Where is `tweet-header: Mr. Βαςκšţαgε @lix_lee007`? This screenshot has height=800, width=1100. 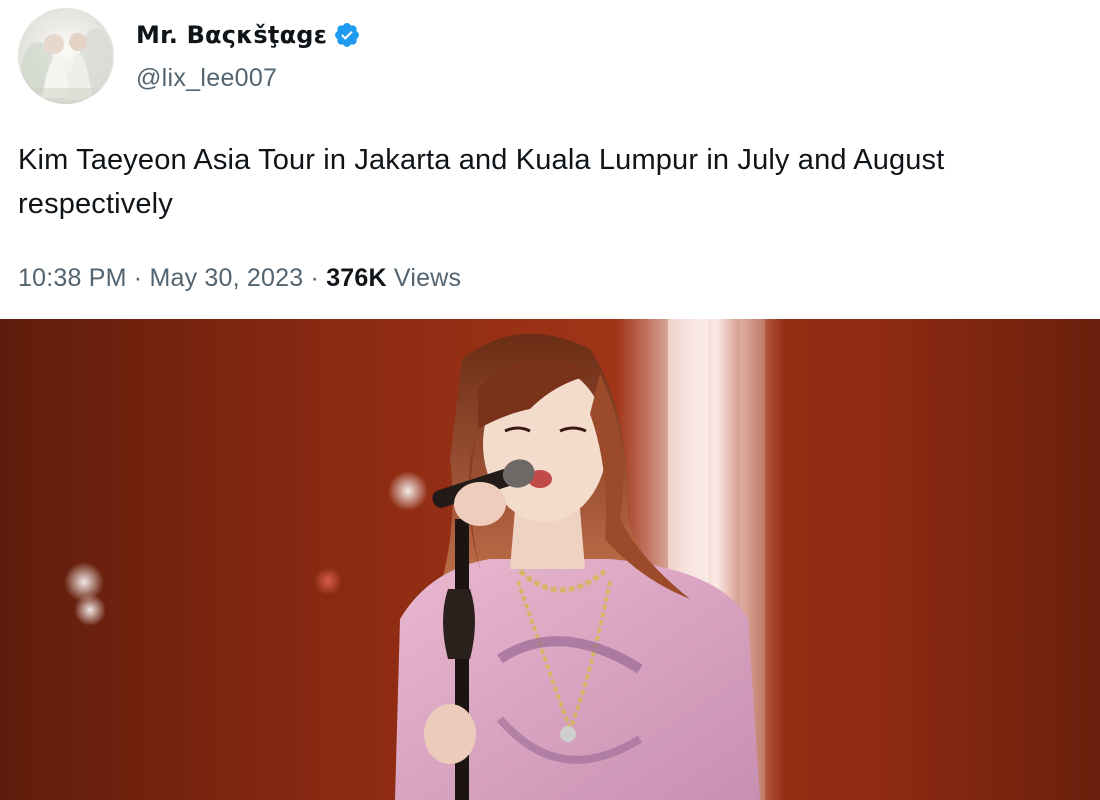 tweet-header: Mr. Βαςκšţαgε @lix_lee007 is located at coordinates (189, 58).